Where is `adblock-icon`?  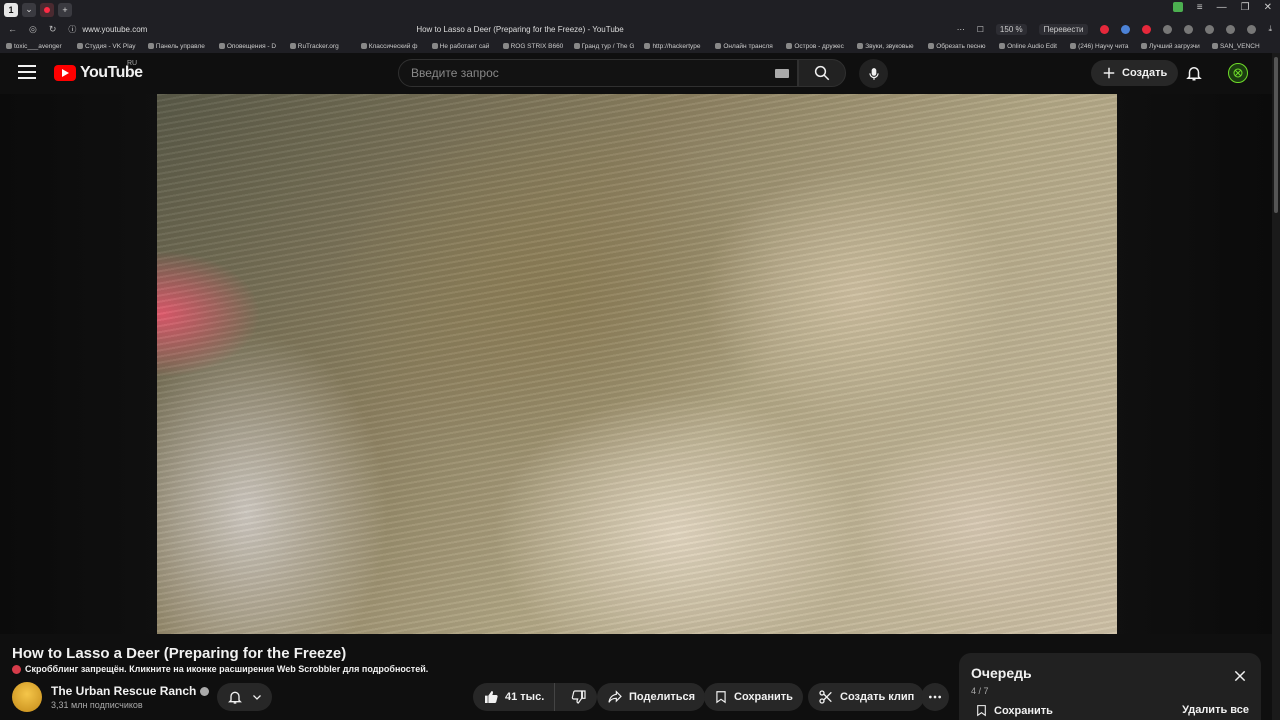
adblock-icon is located at coordinates (1105, 29).